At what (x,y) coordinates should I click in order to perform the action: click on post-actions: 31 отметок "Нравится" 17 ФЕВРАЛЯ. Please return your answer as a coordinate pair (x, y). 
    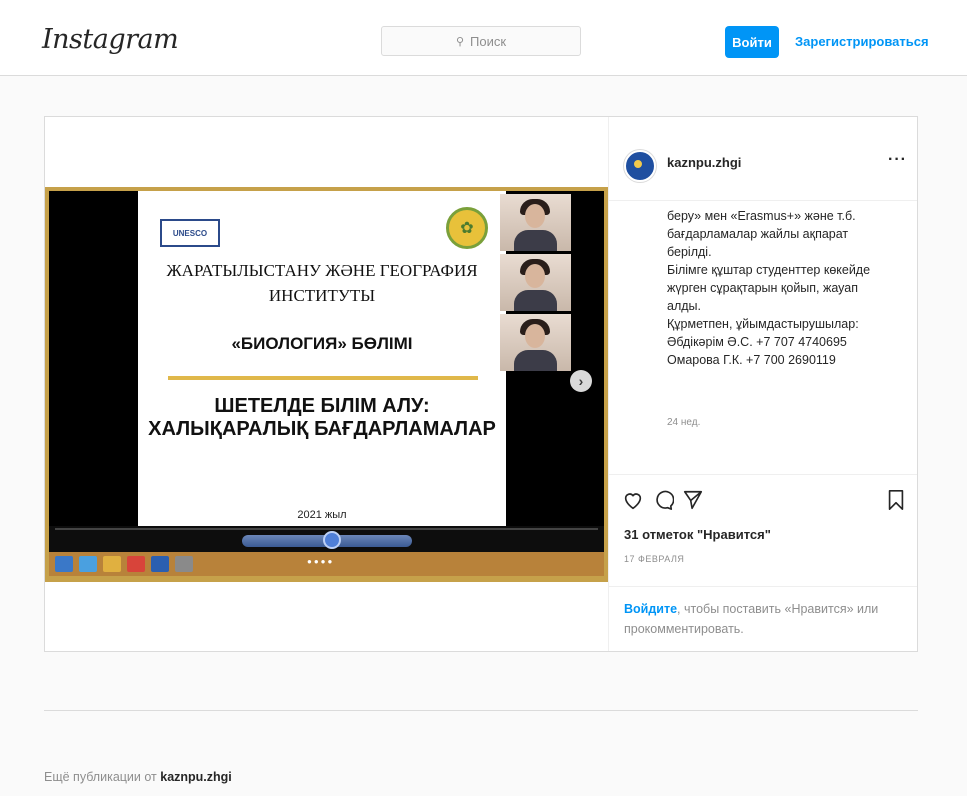
    Looking at the image, I should click on (762, 530).